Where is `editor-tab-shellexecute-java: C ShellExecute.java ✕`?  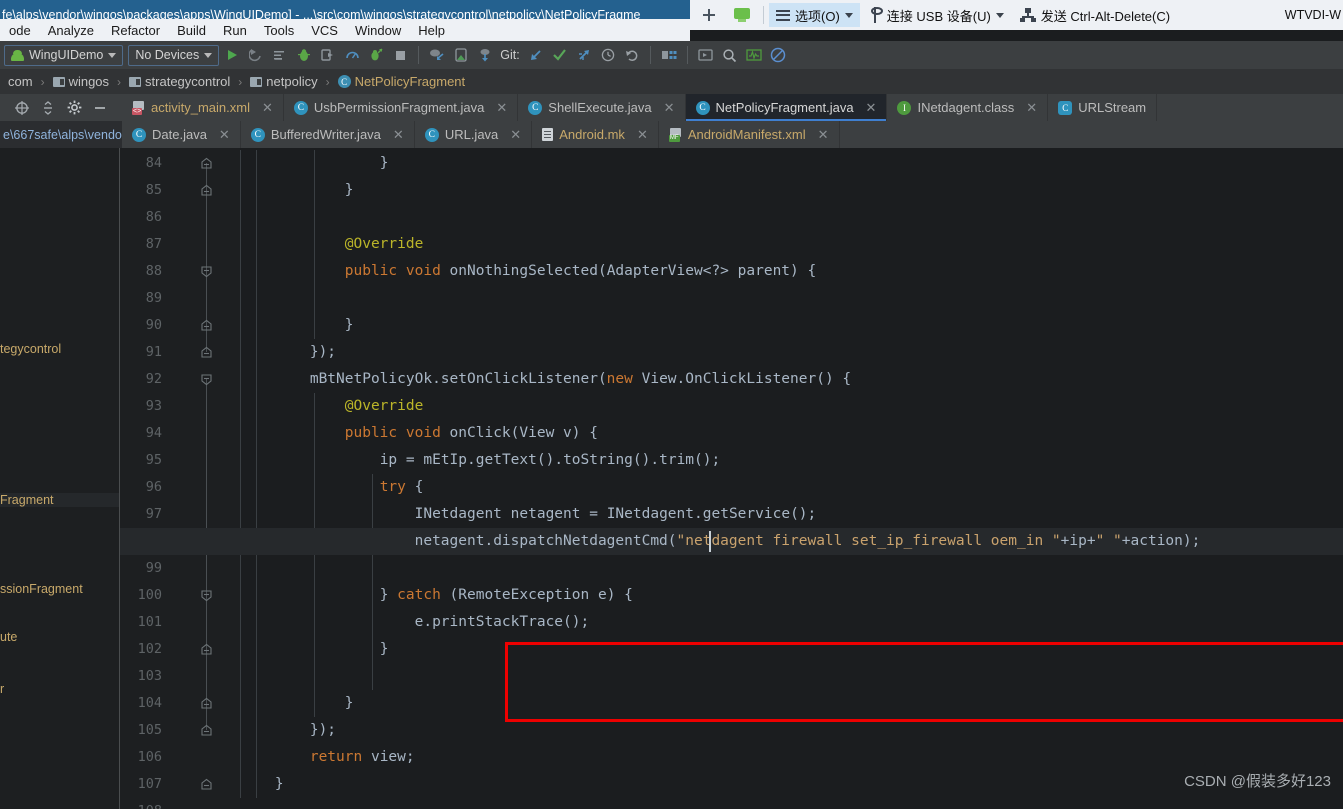
editor-tab-shellexecute-java: C ShellExecute.java ✕ is located at coordinates (602, 107).